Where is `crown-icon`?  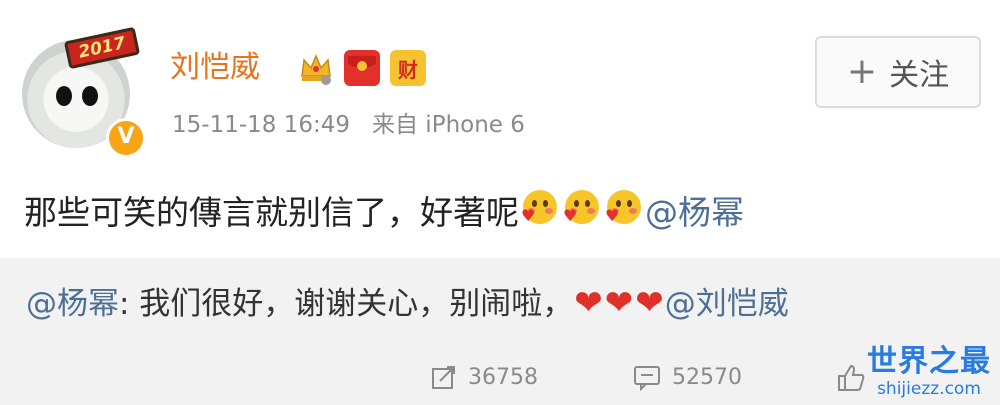 crown-icon is located at coordinates (316, 68).